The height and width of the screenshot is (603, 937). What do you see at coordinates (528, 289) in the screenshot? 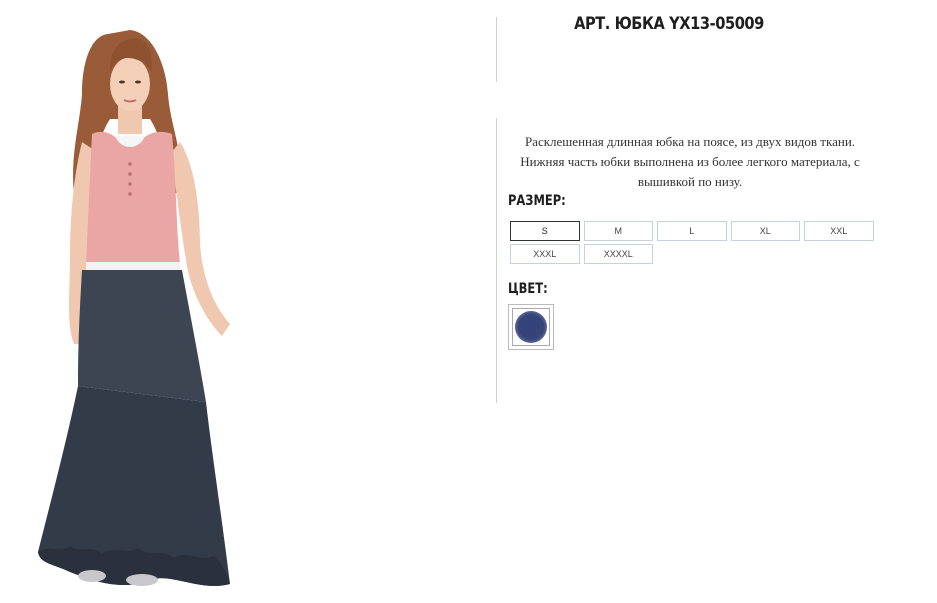
I see `color-label: ЦВЕТ:` at bounding box center [528, 289].